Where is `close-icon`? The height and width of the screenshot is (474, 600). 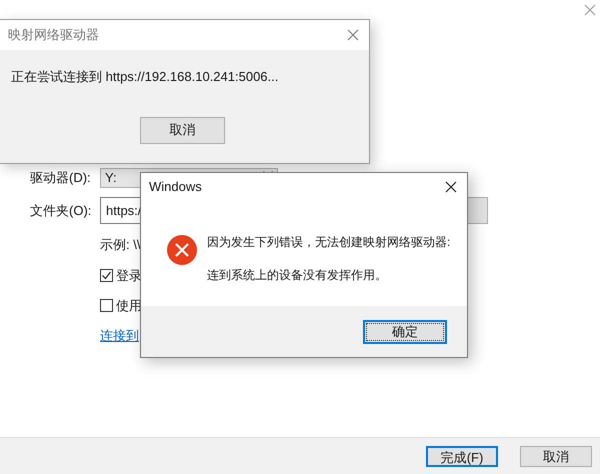 close-icon is located at coordinates (451, 187).